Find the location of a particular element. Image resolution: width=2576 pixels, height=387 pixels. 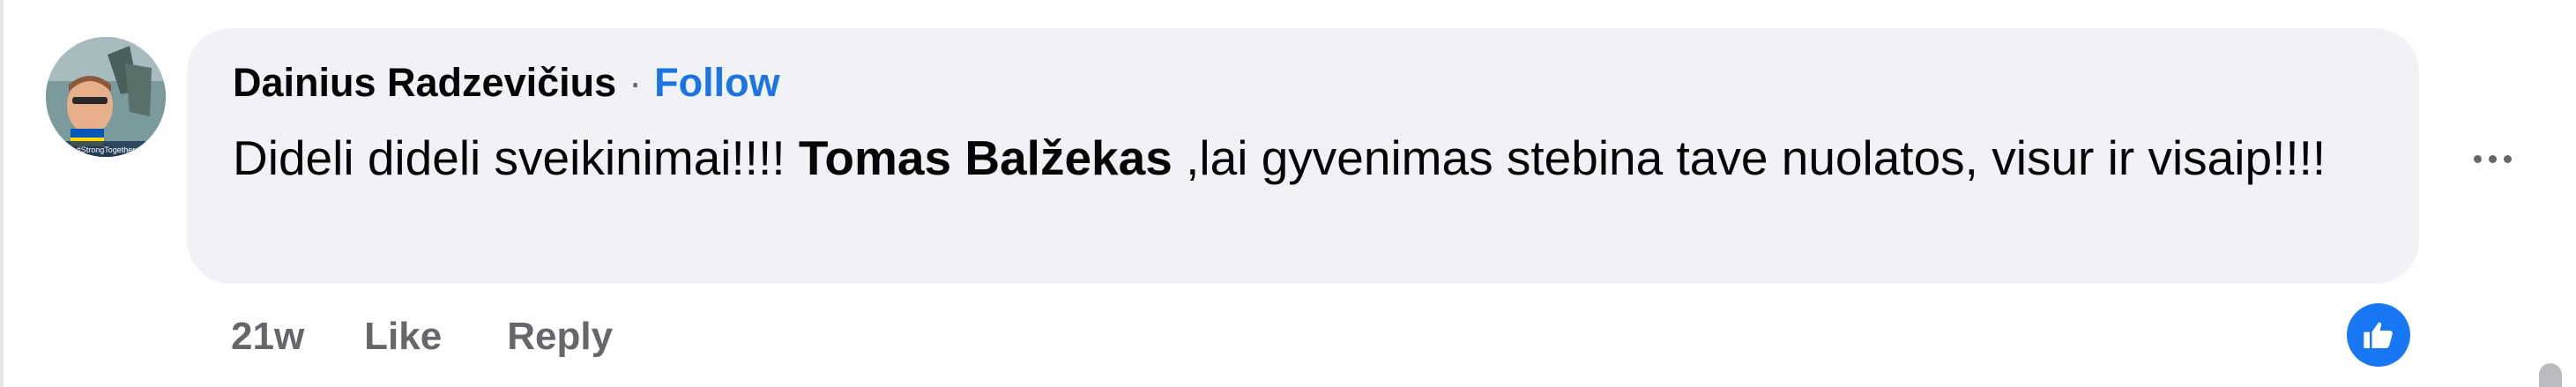

avatar-badge-text: #StrongTogether is located at coordinates (107, 149).